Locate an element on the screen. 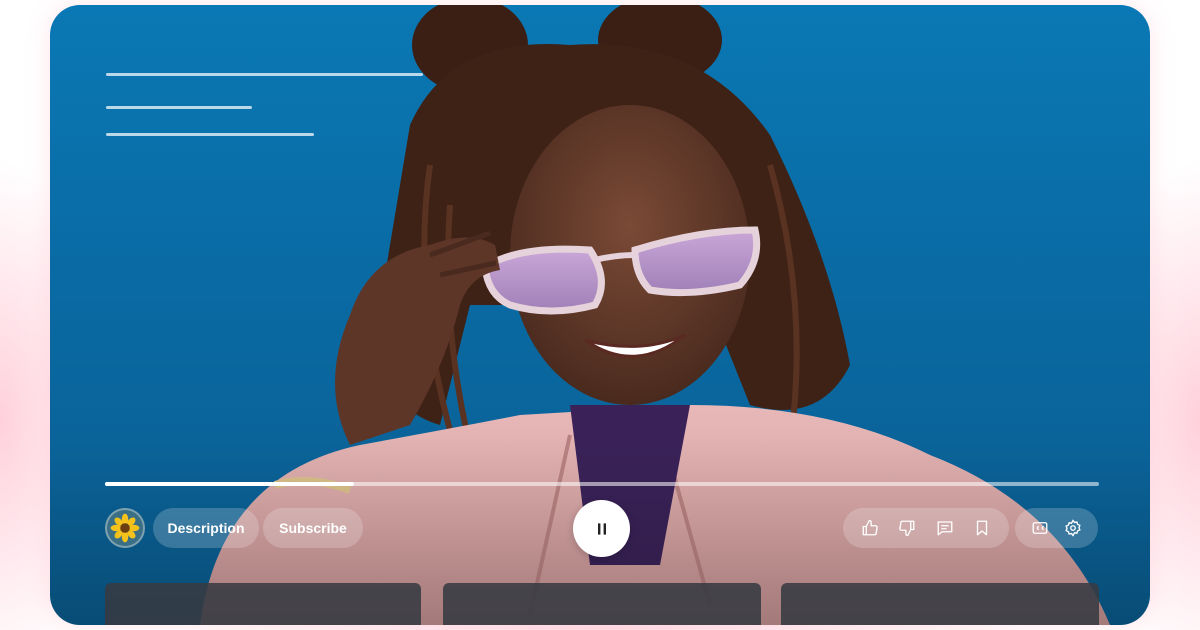  thumbs-down-icon is located at coordinates (907, 528).